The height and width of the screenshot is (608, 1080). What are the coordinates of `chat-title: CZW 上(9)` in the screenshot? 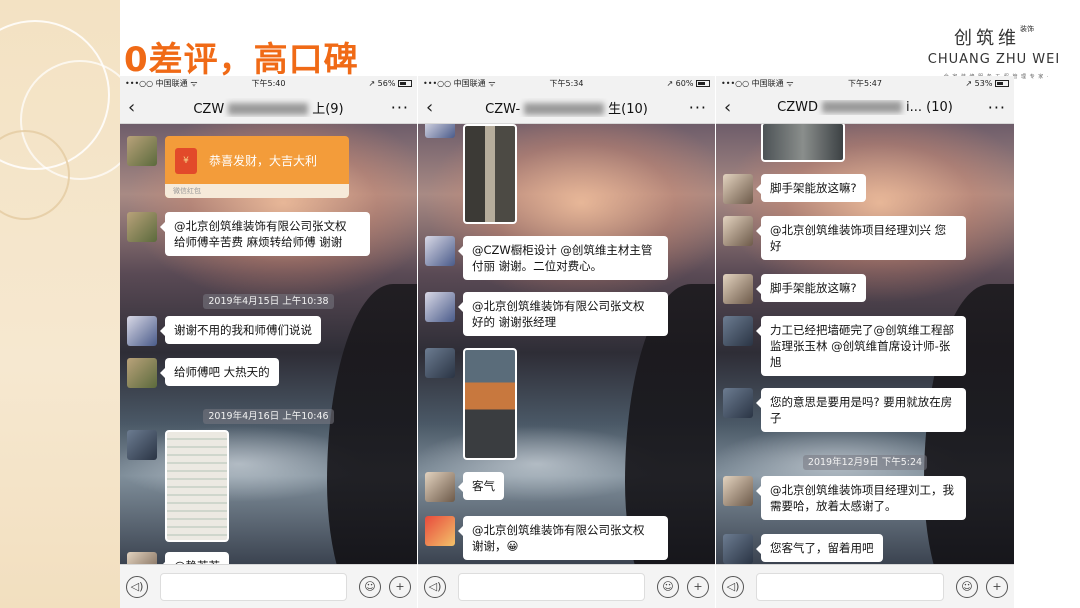 It's located at (268, 109).